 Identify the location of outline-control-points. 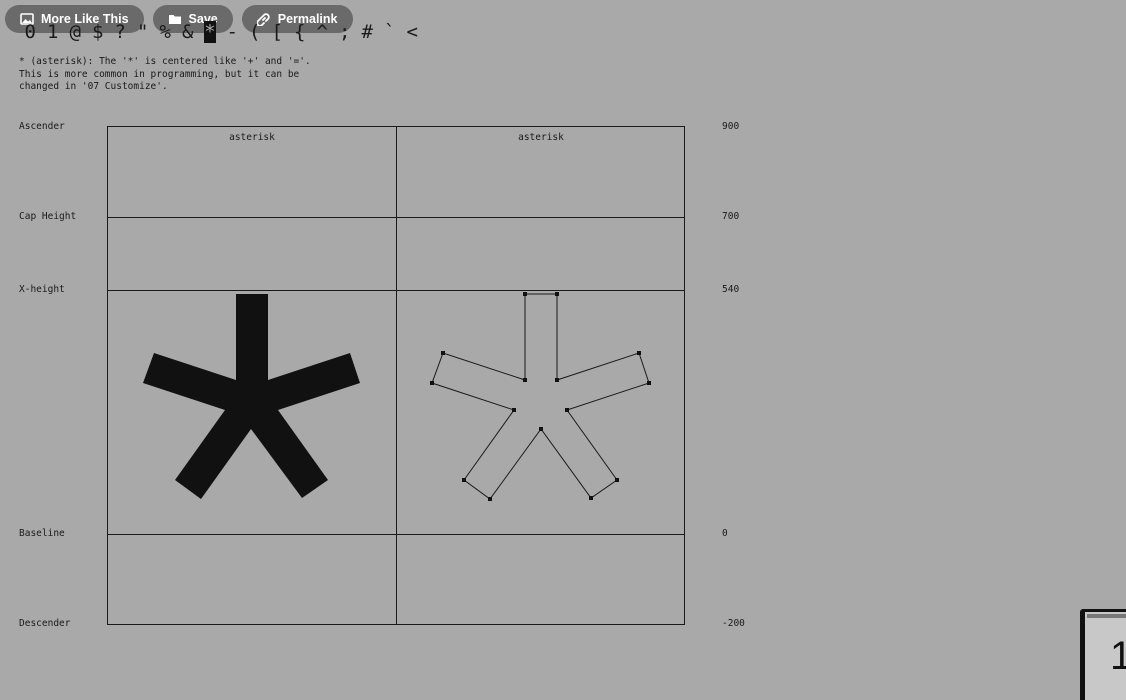
(540, 396).